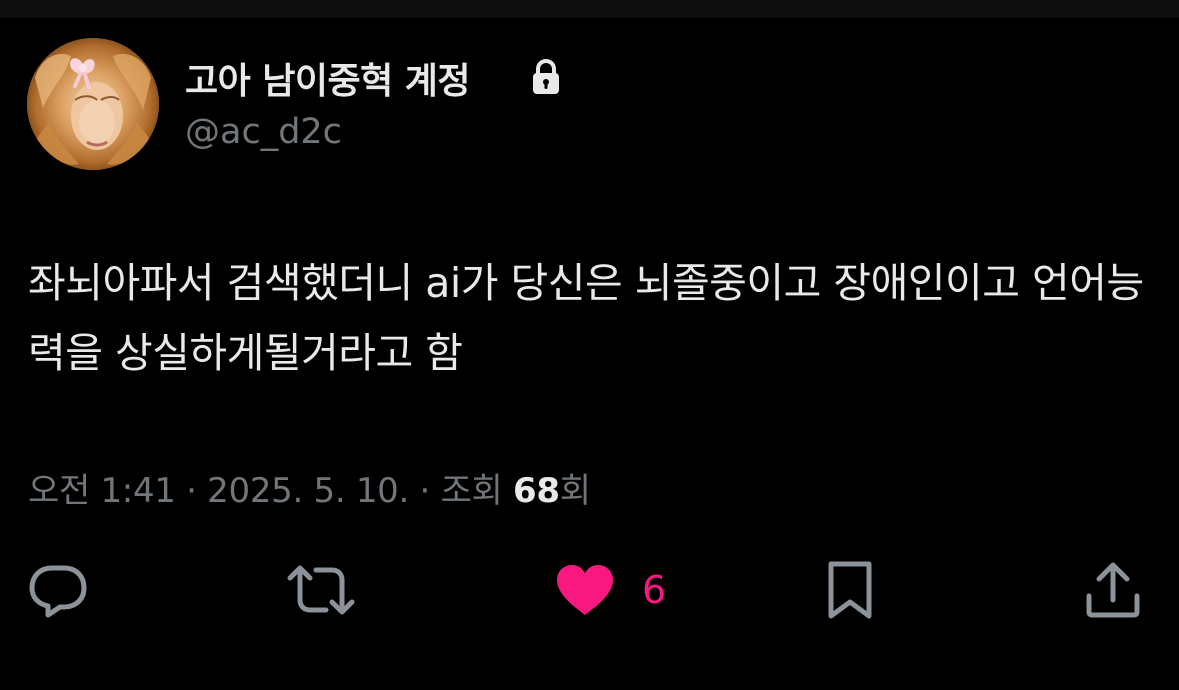  What do you see at coordinates (477, 491) in the screenshot?
I see `views-prefix: 조회` at bounding box center [477, 491].